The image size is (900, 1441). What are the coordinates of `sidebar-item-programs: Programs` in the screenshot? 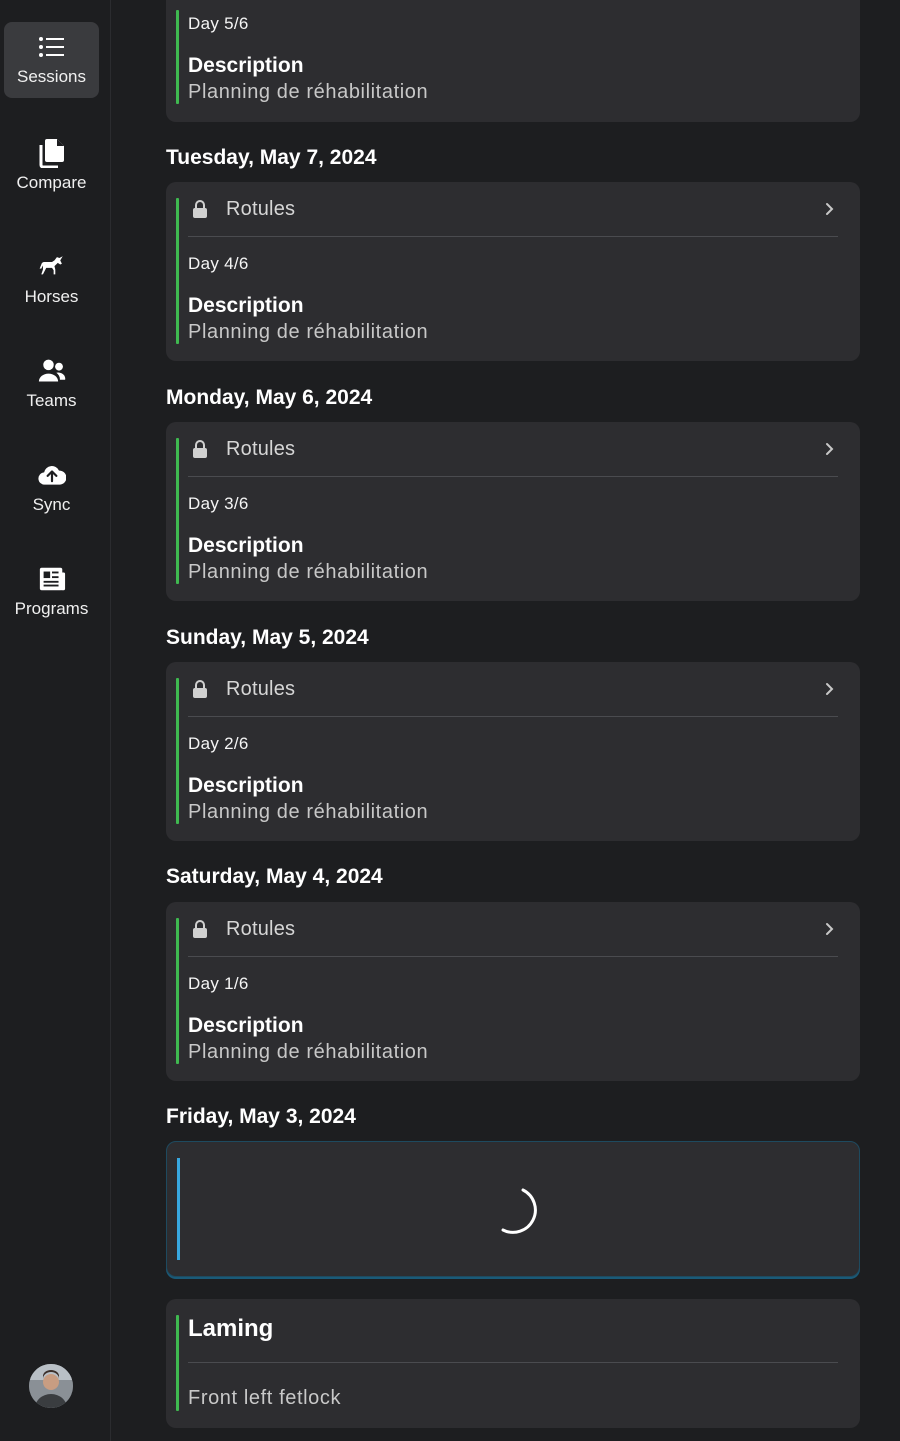 It's located at (51, 592).